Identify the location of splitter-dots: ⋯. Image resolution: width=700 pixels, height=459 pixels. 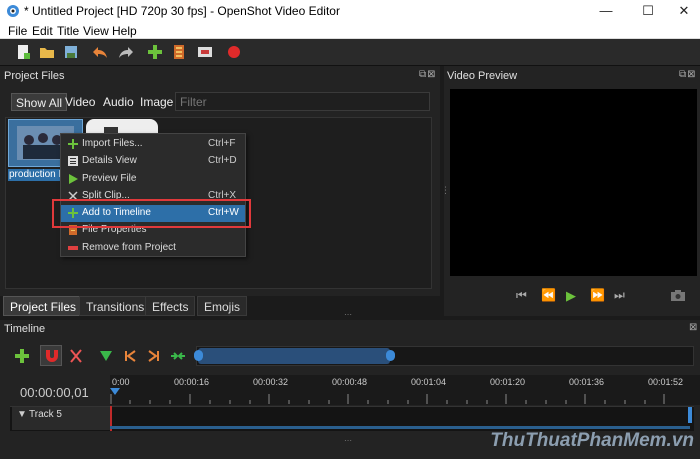
(348, 314).